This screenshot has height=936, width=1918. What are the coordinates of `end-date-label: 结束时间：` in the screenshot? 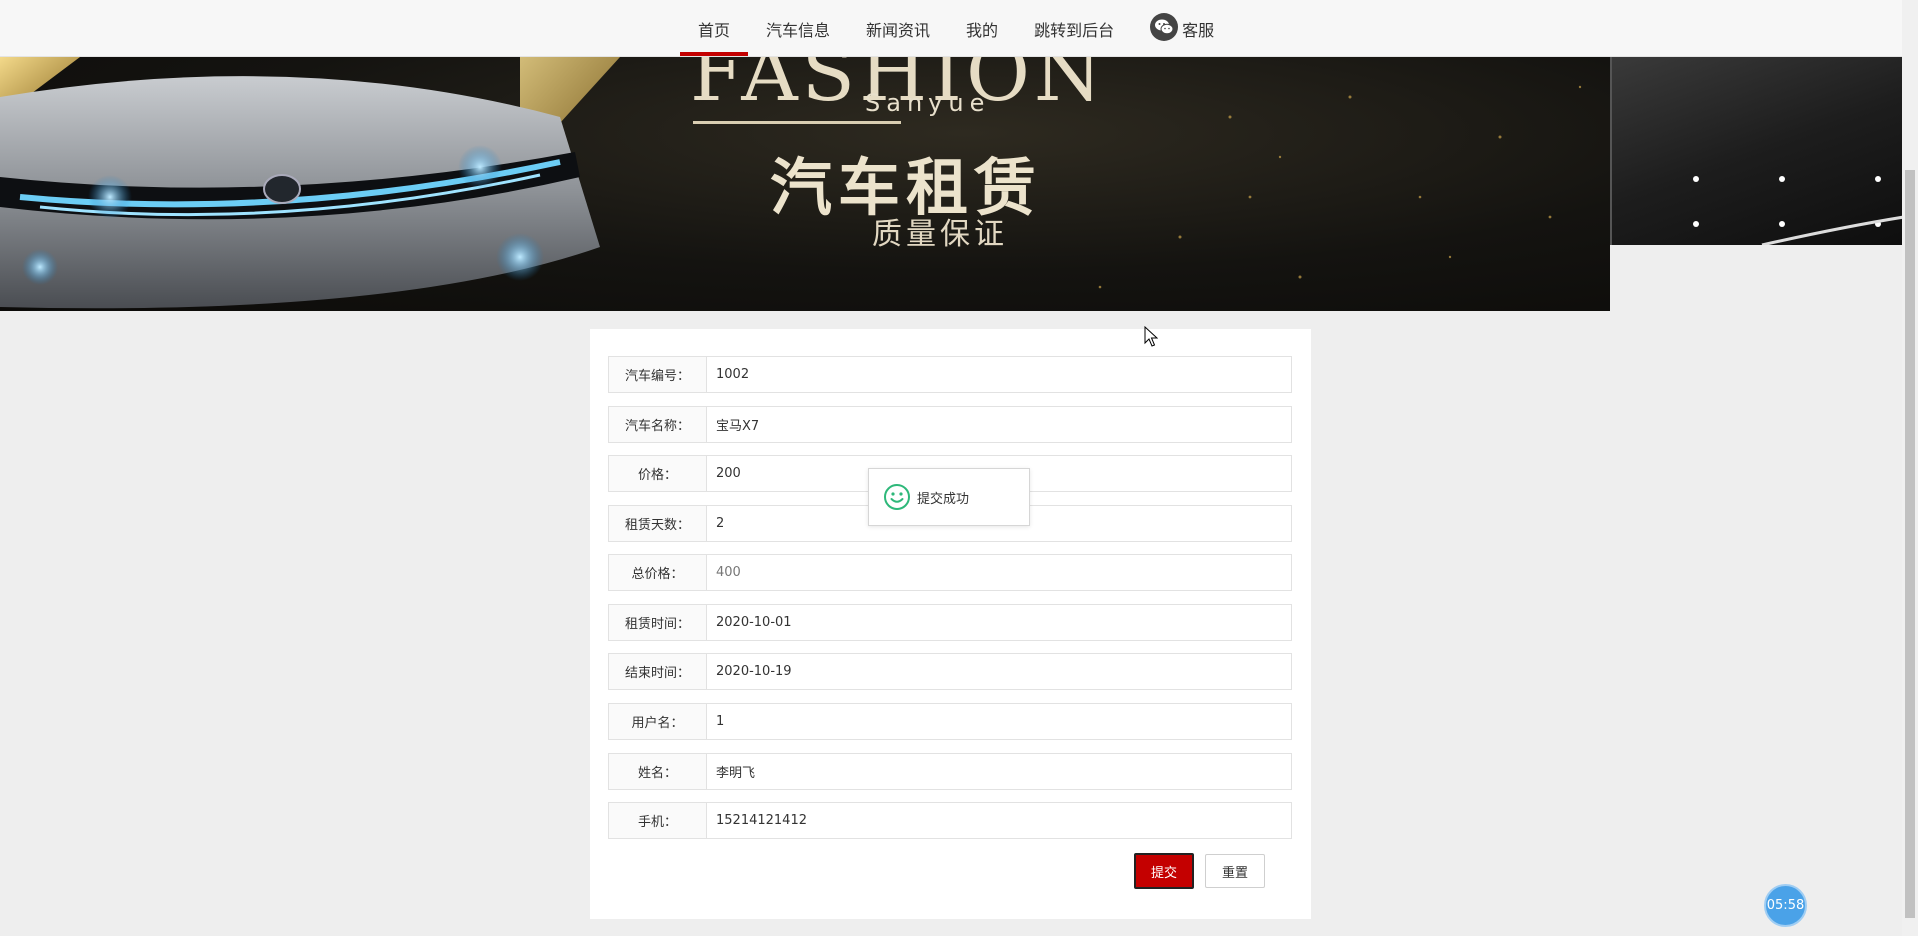 It's located at (658, 671).